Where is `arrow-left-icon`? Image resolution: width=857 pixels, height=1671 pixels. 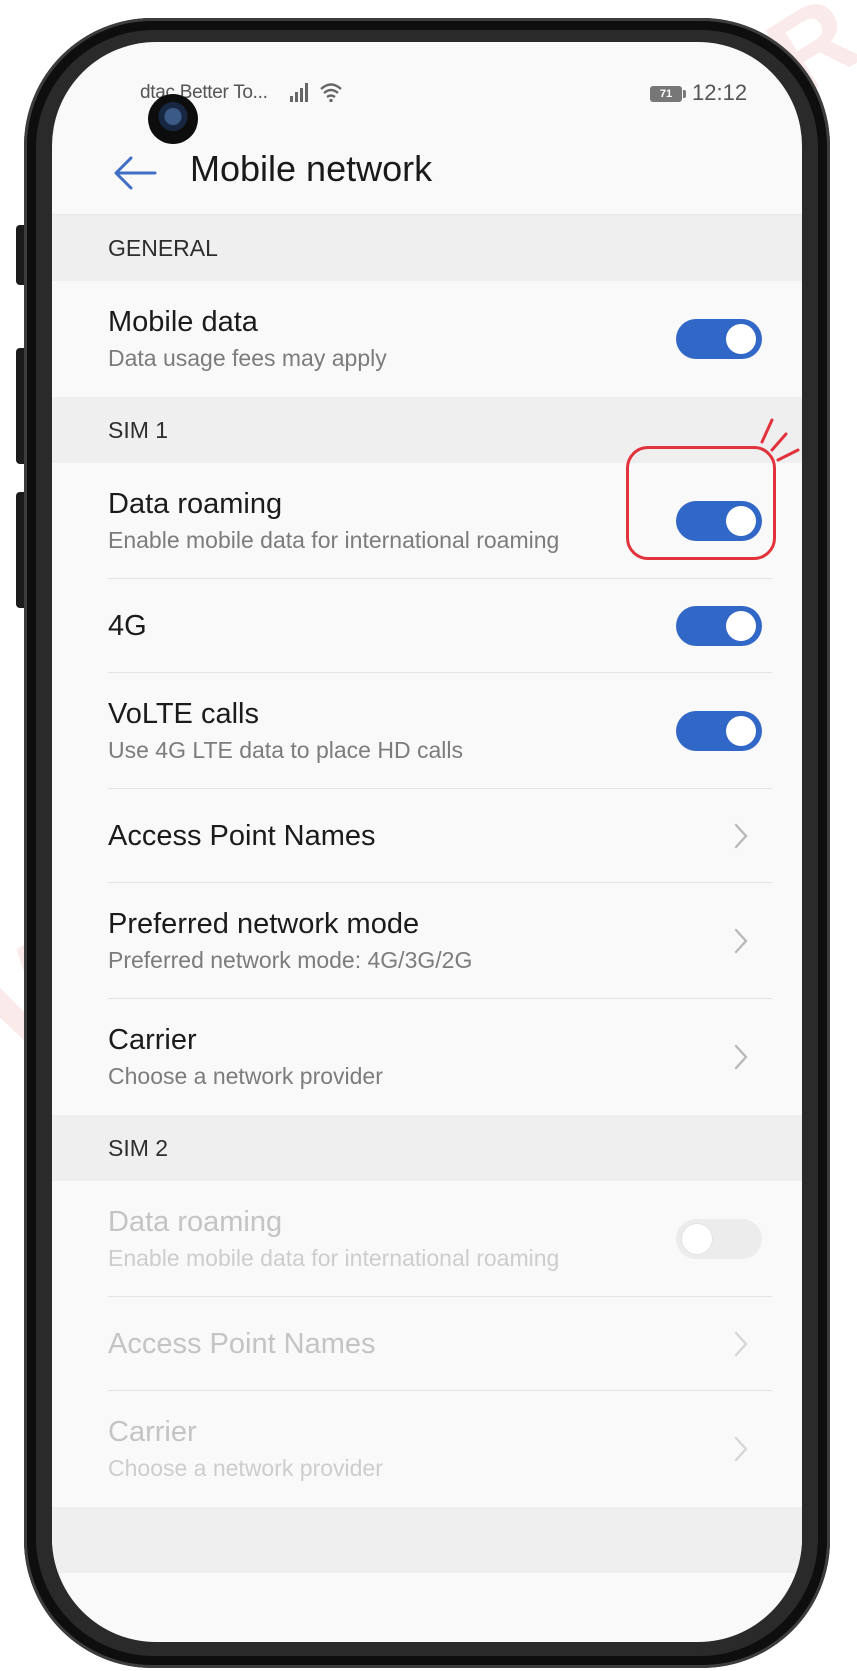
arrow-left-icon is located at coordinates (135, 173).